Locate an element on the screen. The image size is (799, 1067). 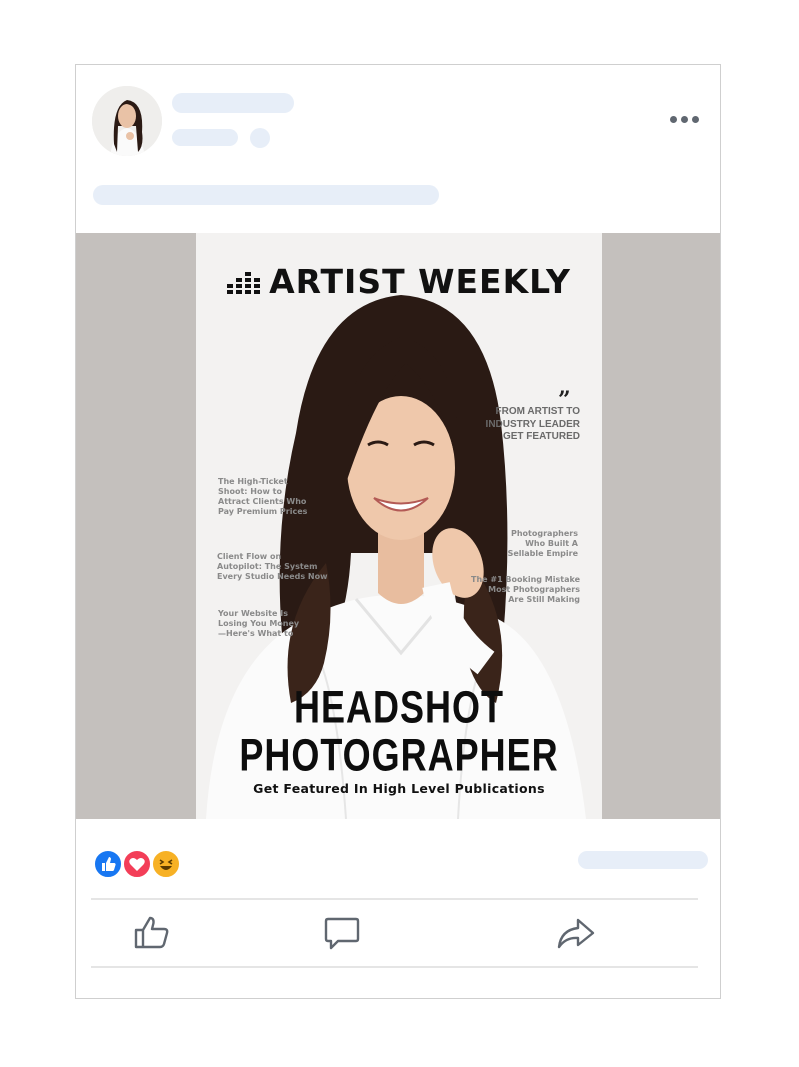
equalizer-logo-icon is located at coordinates (244, 282).